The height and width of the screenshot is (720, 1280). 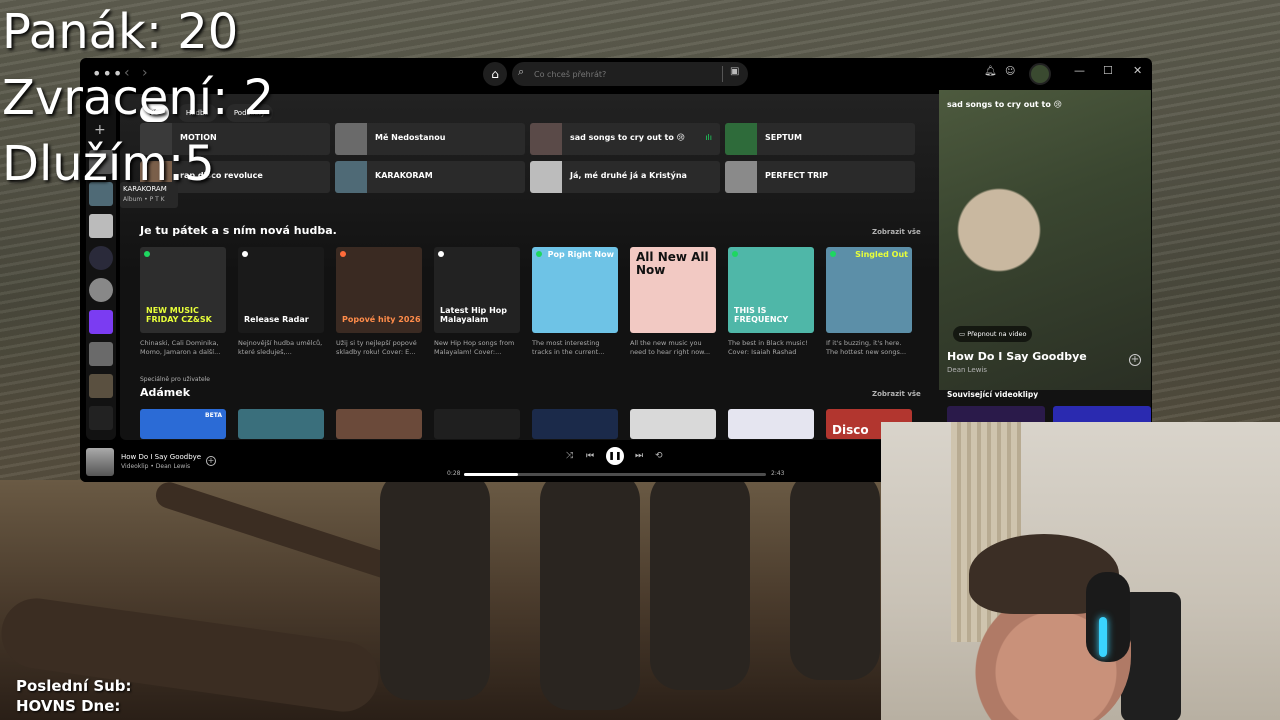 I want to click on player-title: How Do I Say Goodbye, so click(x=161, y=457).